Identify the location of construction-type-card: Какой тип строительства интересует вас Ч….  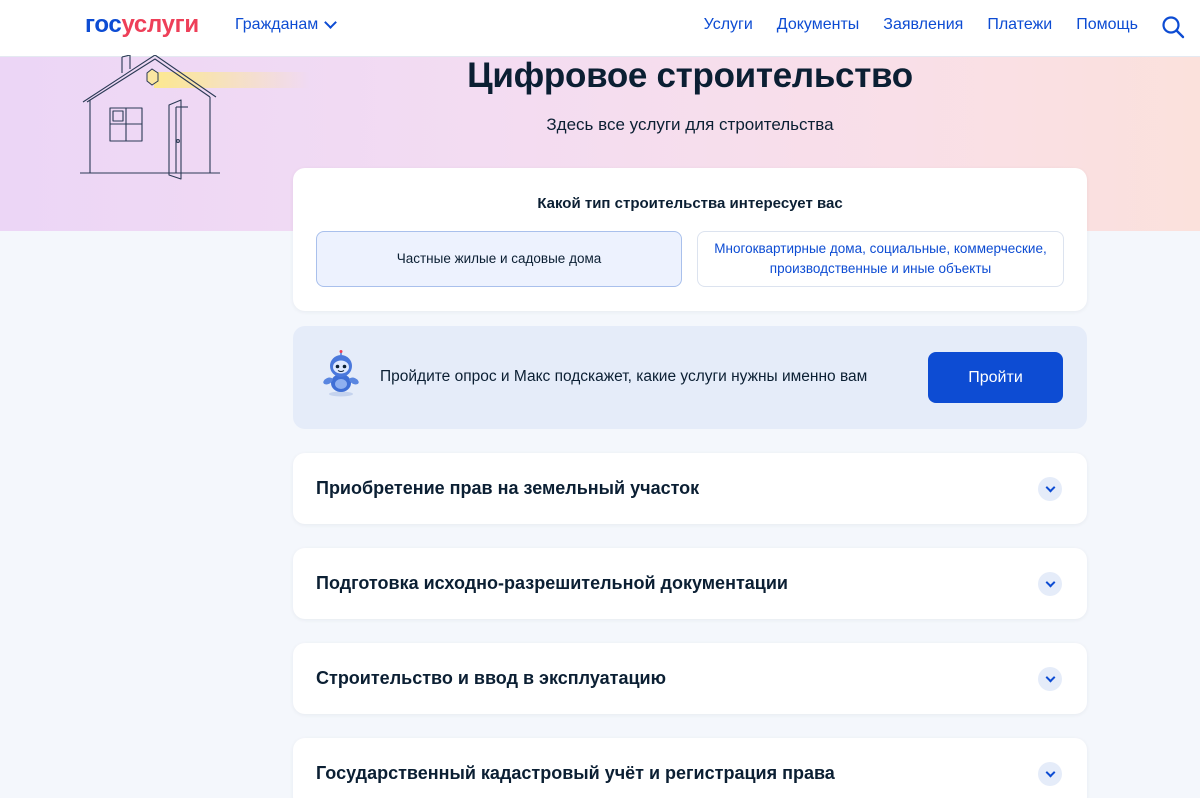
(690, 239).